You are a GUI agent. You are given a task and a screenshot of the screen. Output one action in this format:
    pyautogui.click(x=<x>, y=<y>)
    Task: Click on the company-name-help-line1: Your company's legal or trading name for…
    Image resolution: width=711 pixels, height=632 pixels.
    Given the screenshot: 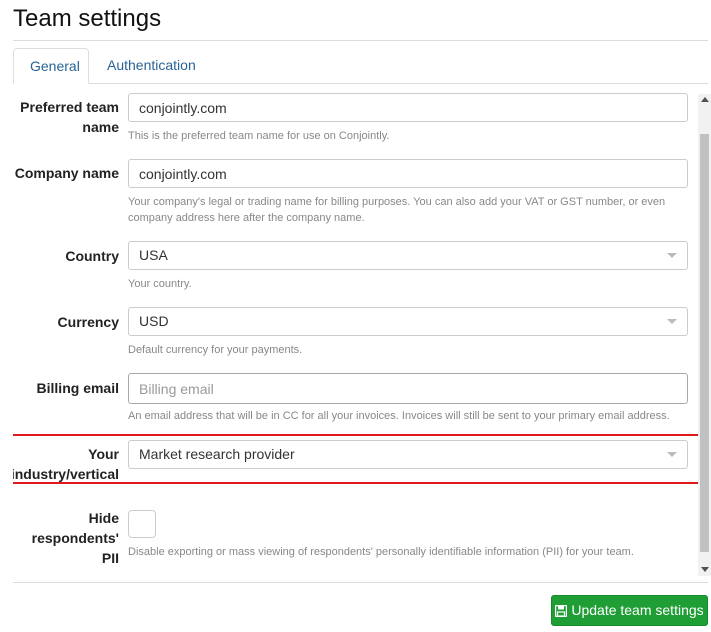 What is the action you would take?
    pyautogui.click(x=397, y=202)
    